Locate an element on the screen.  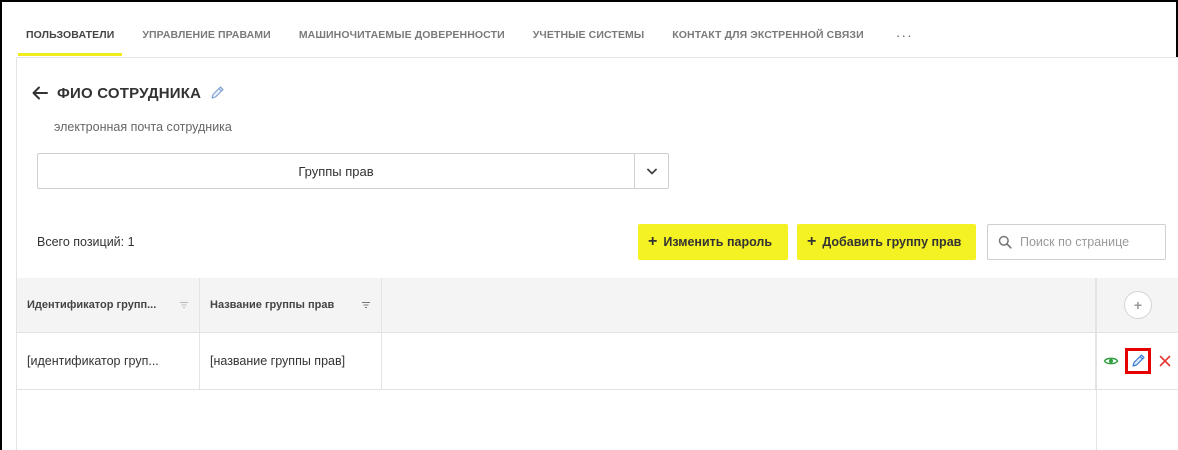
tab-rights-management: УПРАВЛЕНИЕ ПРАВАМИ is located at coordinates (206, 35).